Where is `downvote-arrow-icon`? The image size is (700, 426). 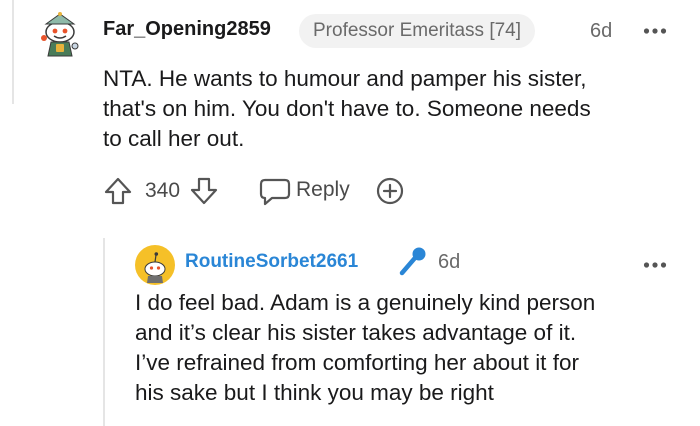 downvote-arrow-icon is located at coordinates (204, 191).